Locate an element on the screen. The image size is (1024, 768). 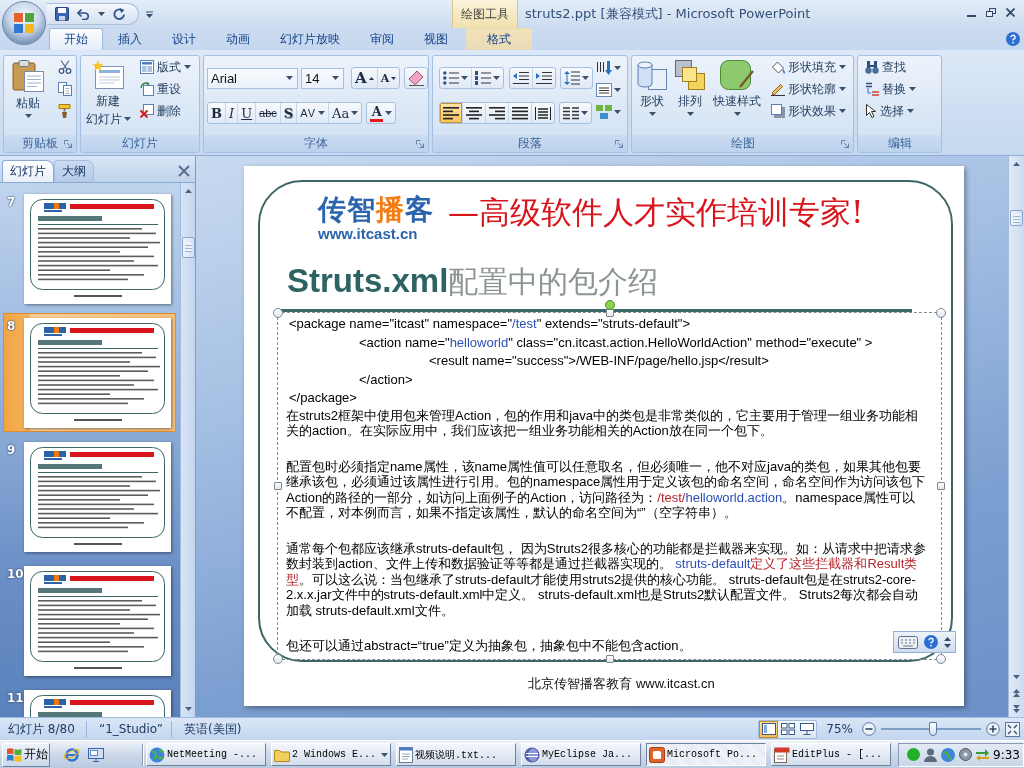
font-style-button: U is located at coordinates (247, 113).